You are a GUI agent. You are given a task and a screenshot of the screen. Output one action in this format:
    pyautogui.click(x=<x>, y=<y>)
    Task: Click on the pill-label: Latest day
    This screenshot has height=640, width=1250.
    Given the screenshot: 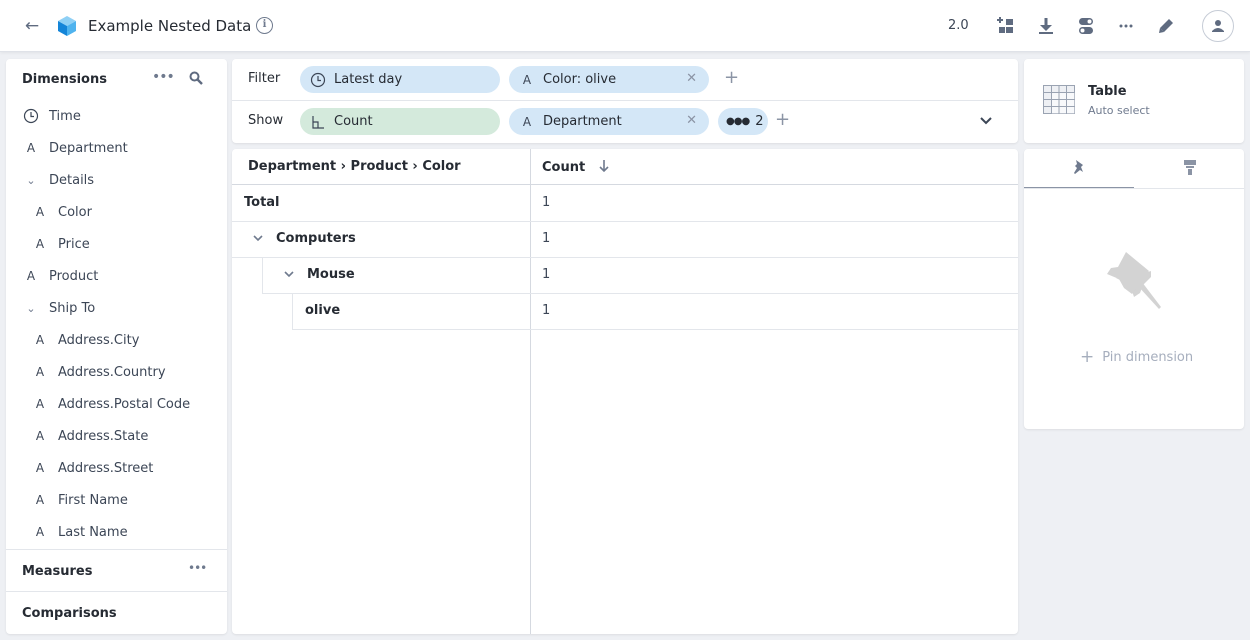 What is the action you would take?
    pyautogui.click(x=368, y=79)
    